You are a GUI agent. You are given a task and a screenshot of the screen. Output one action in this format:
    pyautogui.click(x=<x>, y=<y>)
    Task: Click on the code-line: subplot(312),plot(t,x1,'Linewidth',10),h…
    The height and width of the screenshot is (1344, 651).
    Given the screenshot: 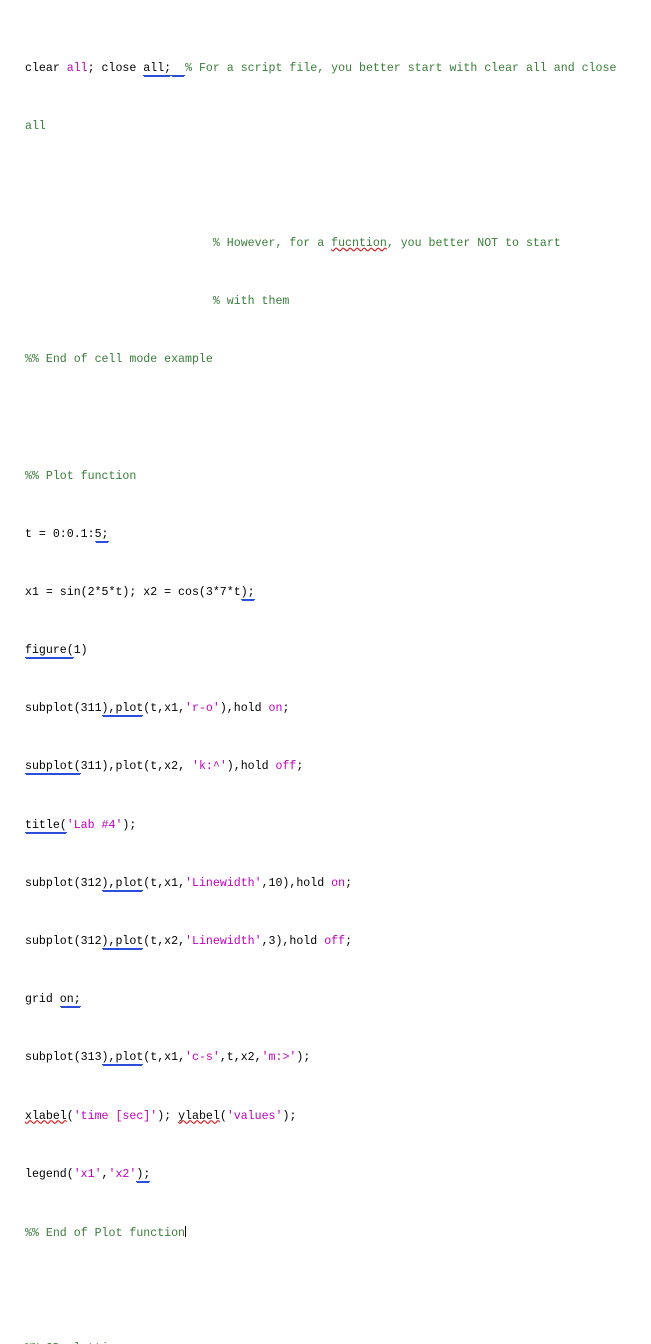 What is the action you would take?
    pyautogui.click(x=338, y=884)
    